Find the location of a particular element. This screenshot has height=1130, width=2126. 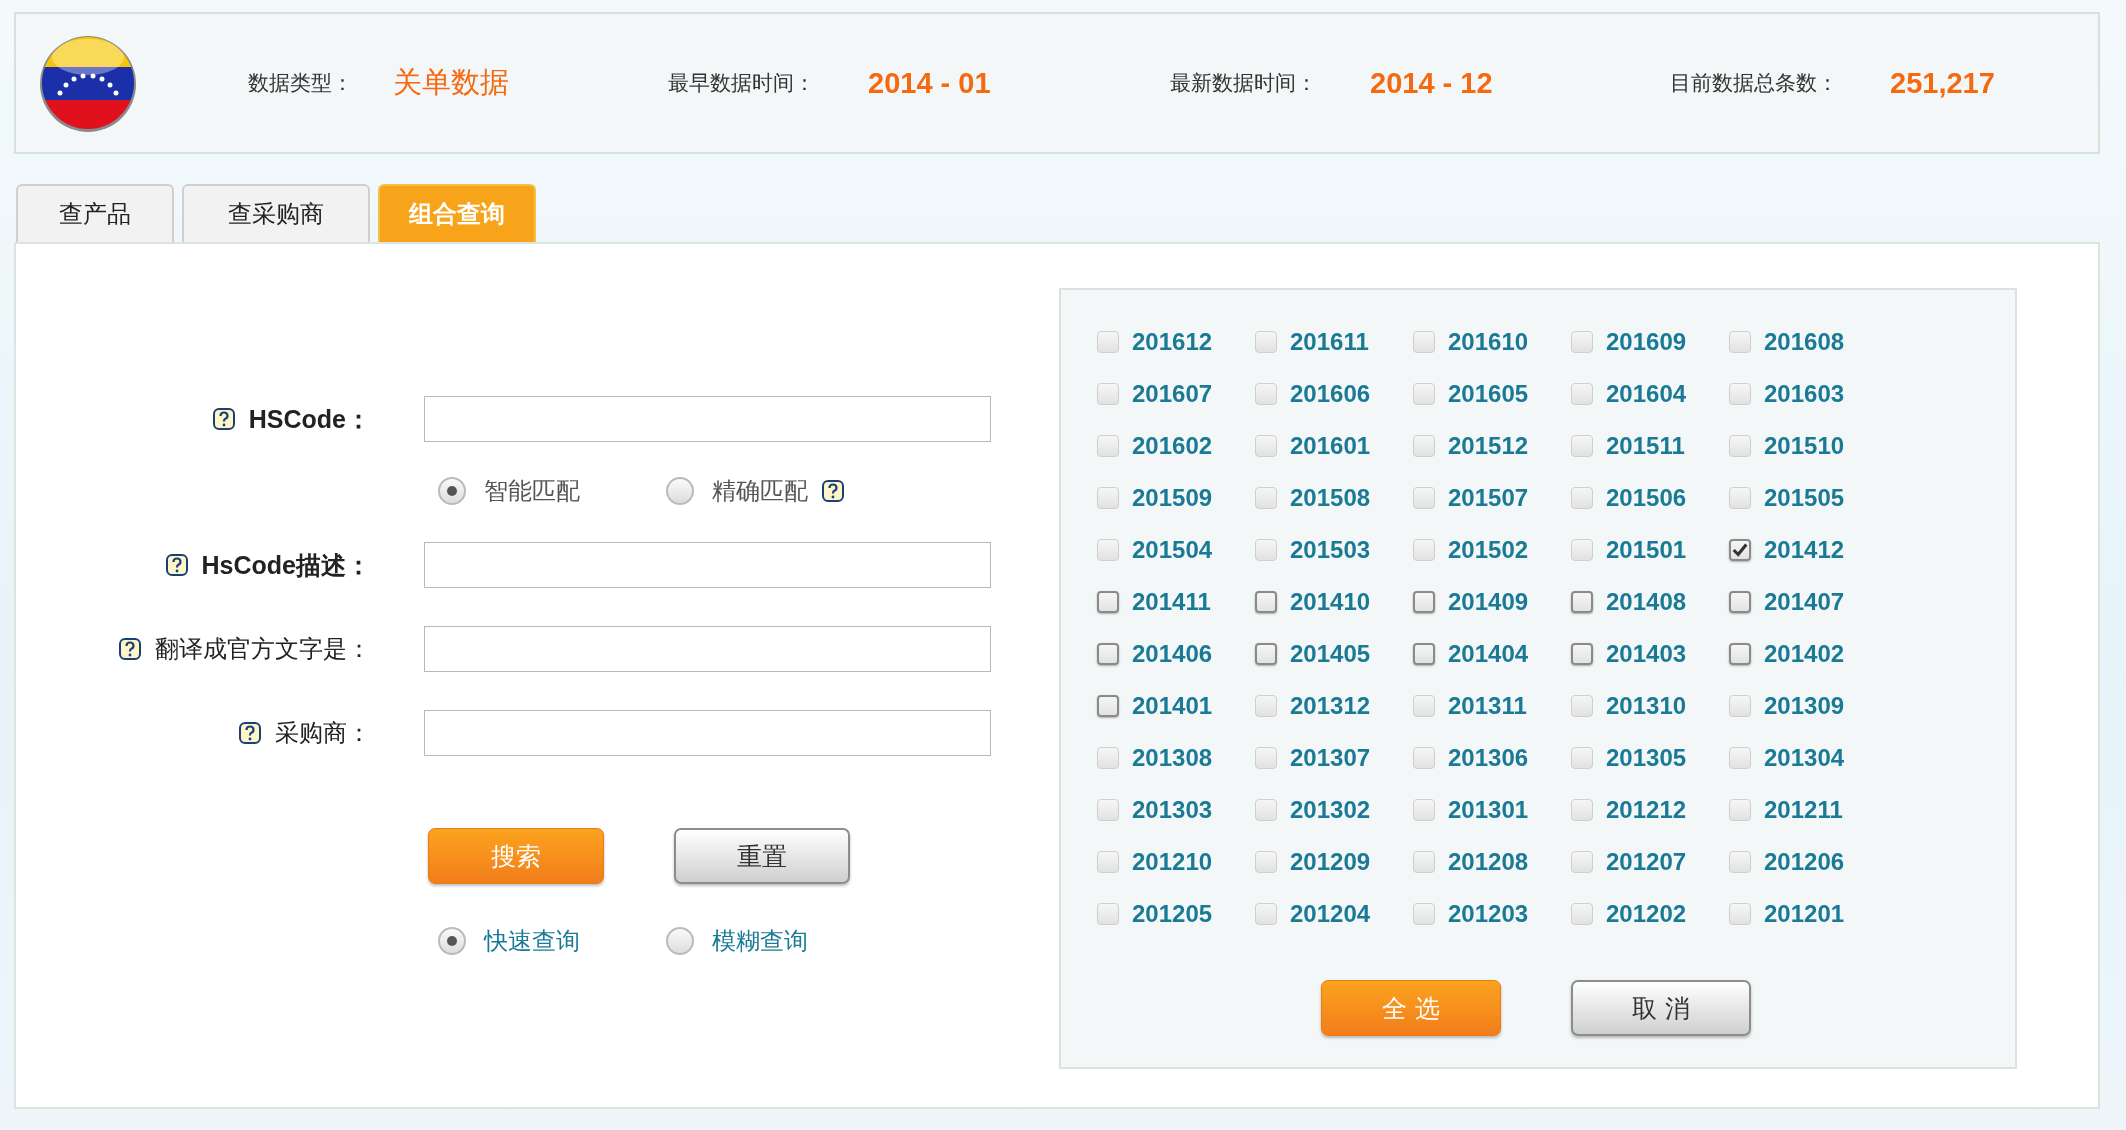

month-button: 取 消 is located at coordinates (1661, 1008).